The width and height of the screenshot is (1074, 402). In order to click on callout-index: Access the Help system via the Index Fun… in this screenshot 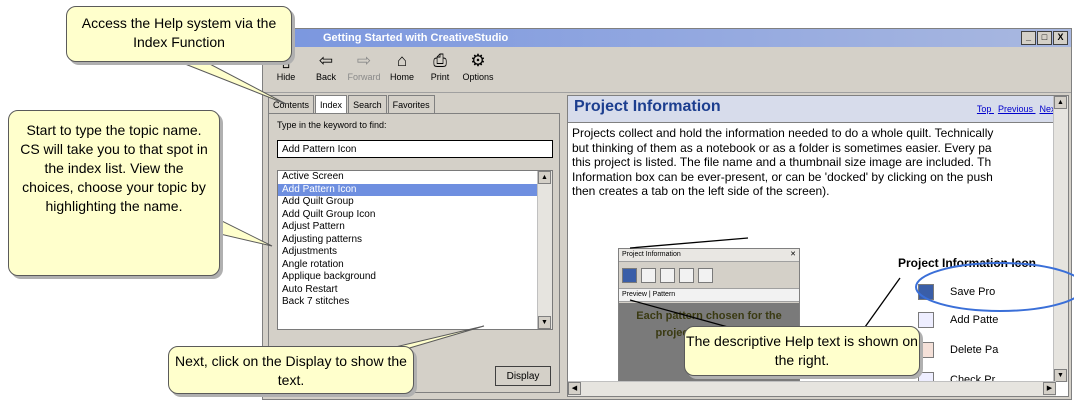, I will do `click(179, 34)`.